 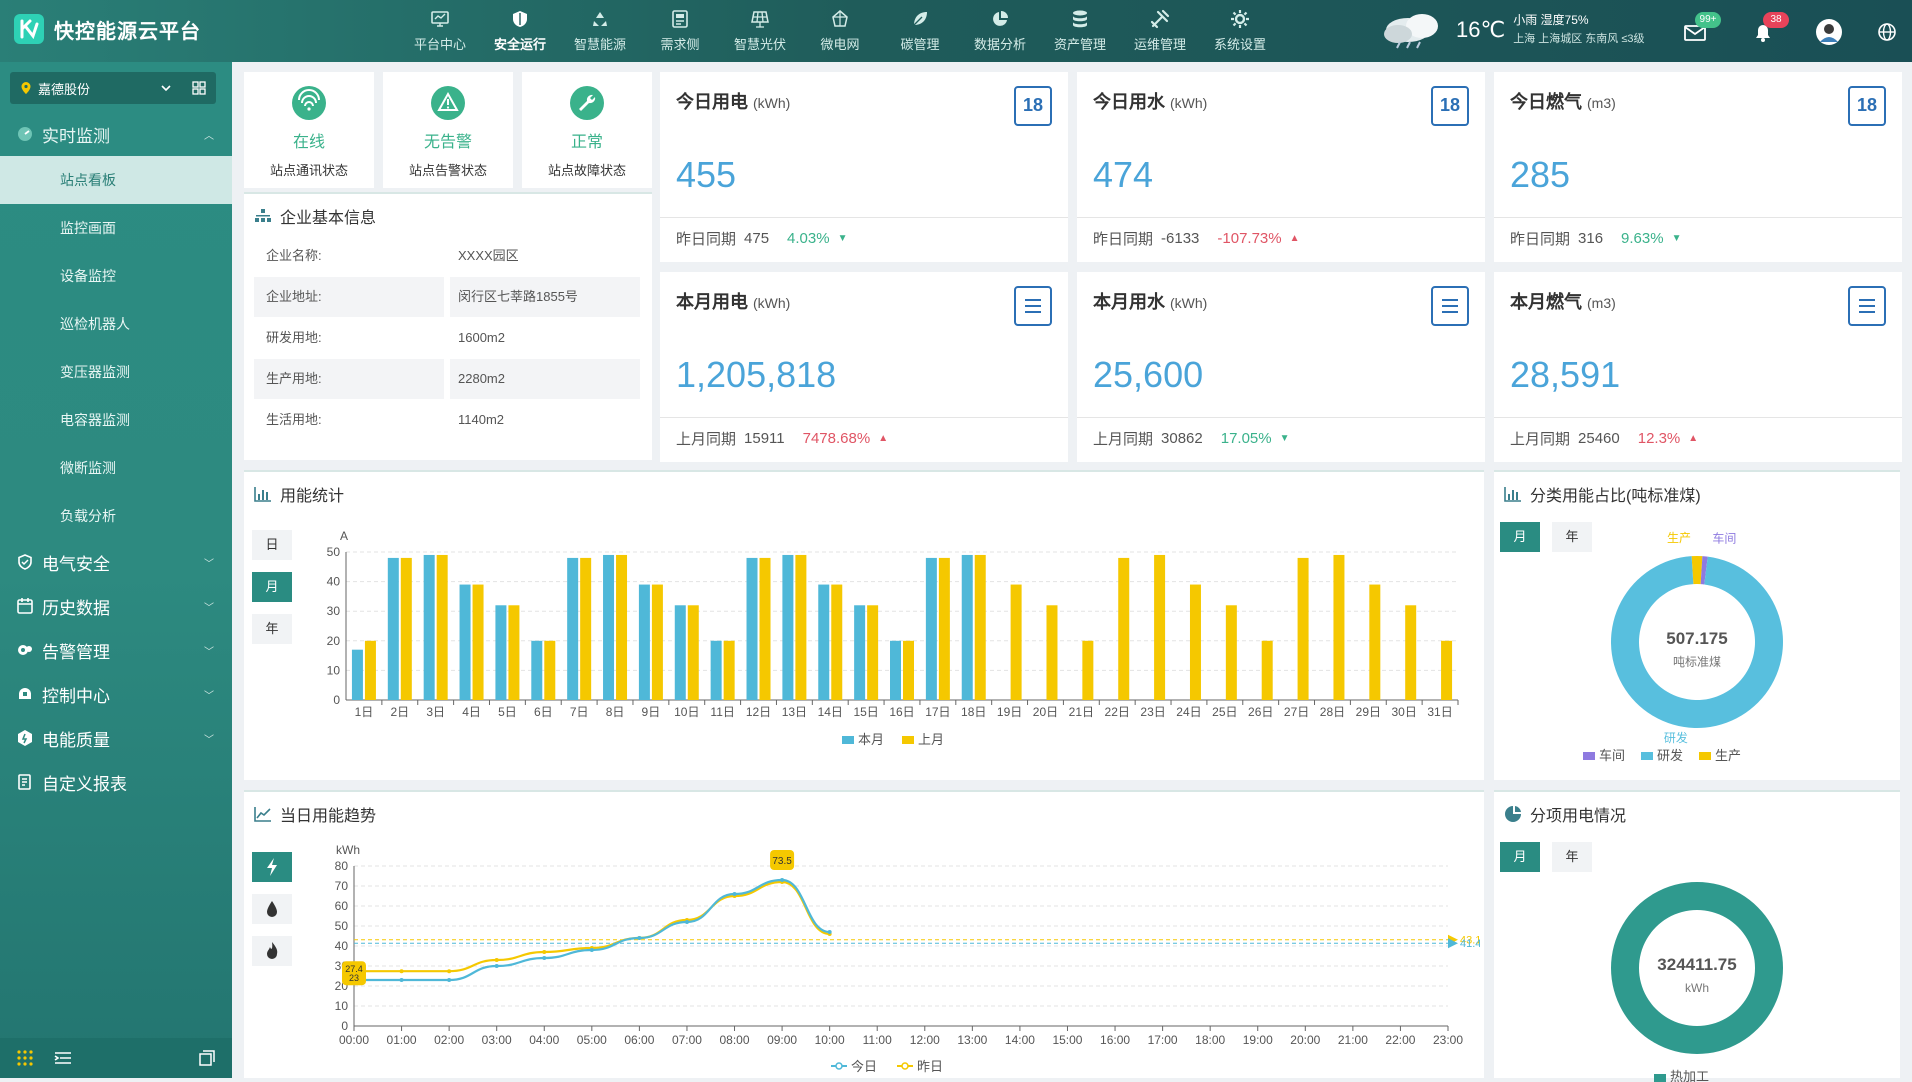 I want to click on sidebar-sub-item-5: 电容器监测, so click(x=116, y=420).